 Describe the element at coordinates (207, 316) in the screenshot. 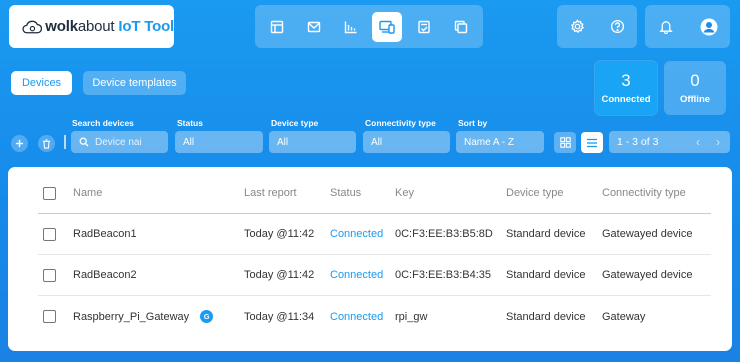

I see `gateway-badge: G` at that location.